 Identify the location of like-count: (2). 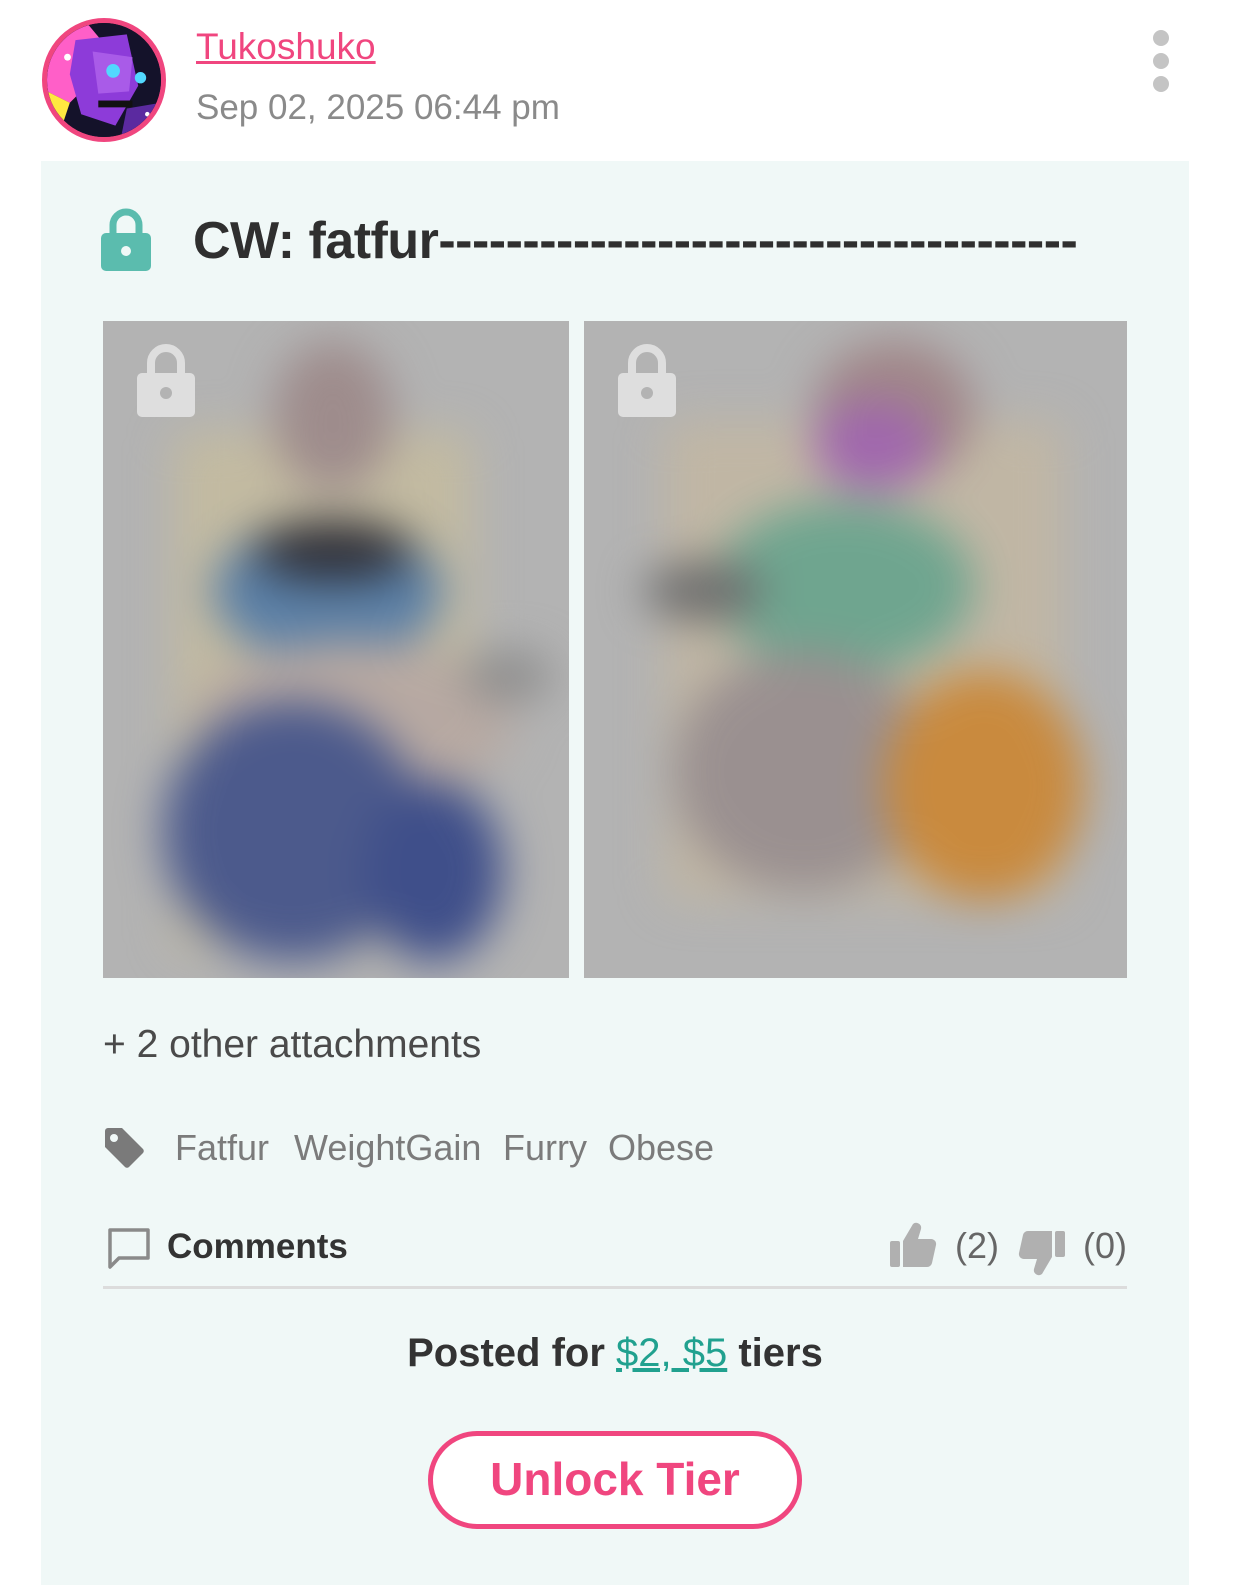
(977, 1245).